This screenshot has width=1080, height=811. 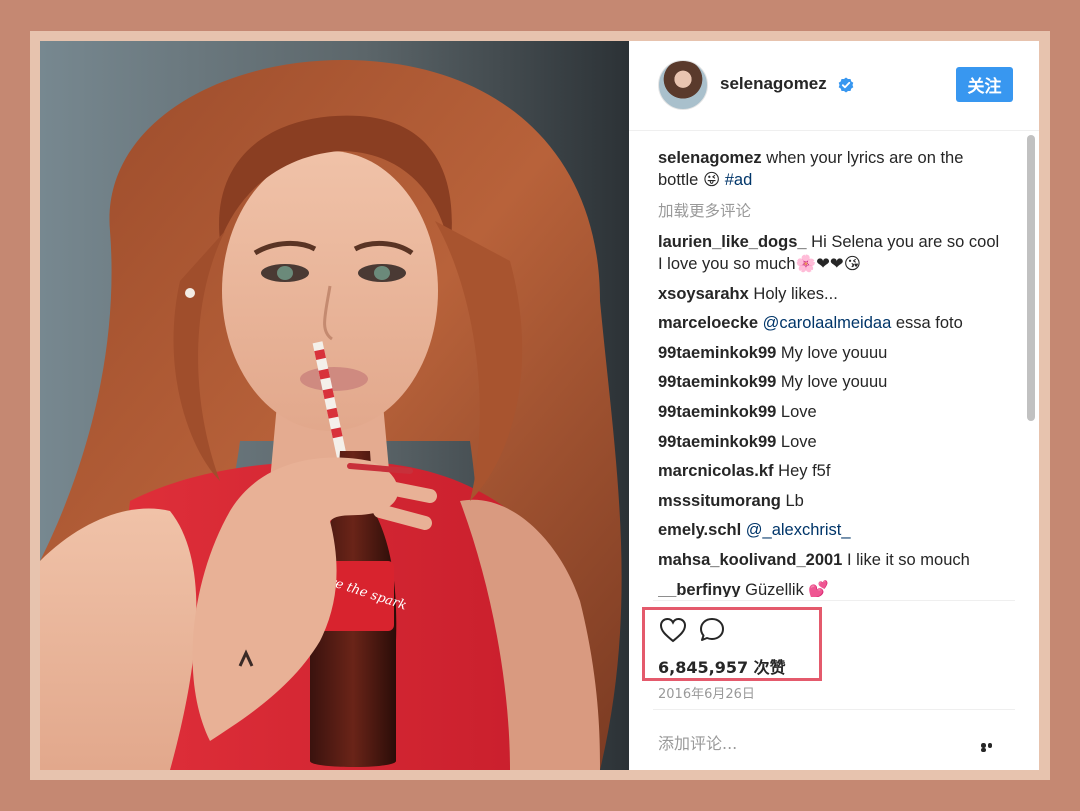 I want to click on comment-text: Hey f5f, so click(x=804, y=471).